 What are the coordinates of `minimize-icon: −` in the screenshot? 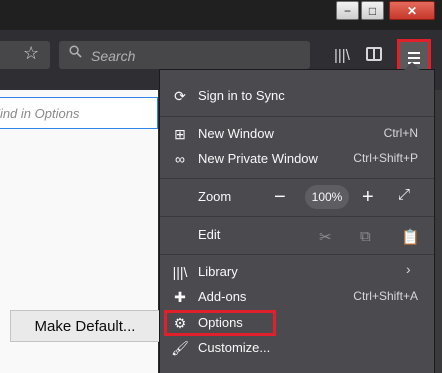 It's located at (347, 10).